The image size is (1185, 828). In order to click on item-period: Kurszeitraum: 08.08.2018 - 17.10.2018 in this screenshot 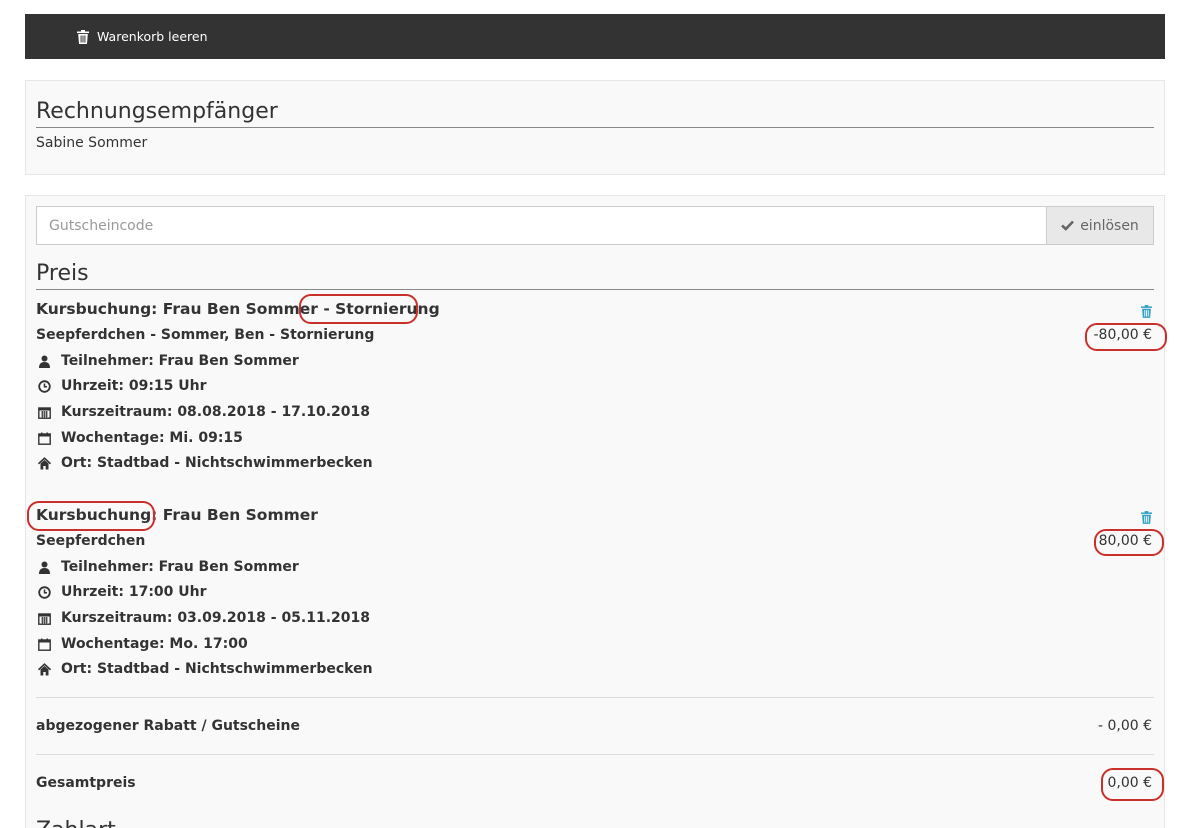, I will do `click(203, 412)`.